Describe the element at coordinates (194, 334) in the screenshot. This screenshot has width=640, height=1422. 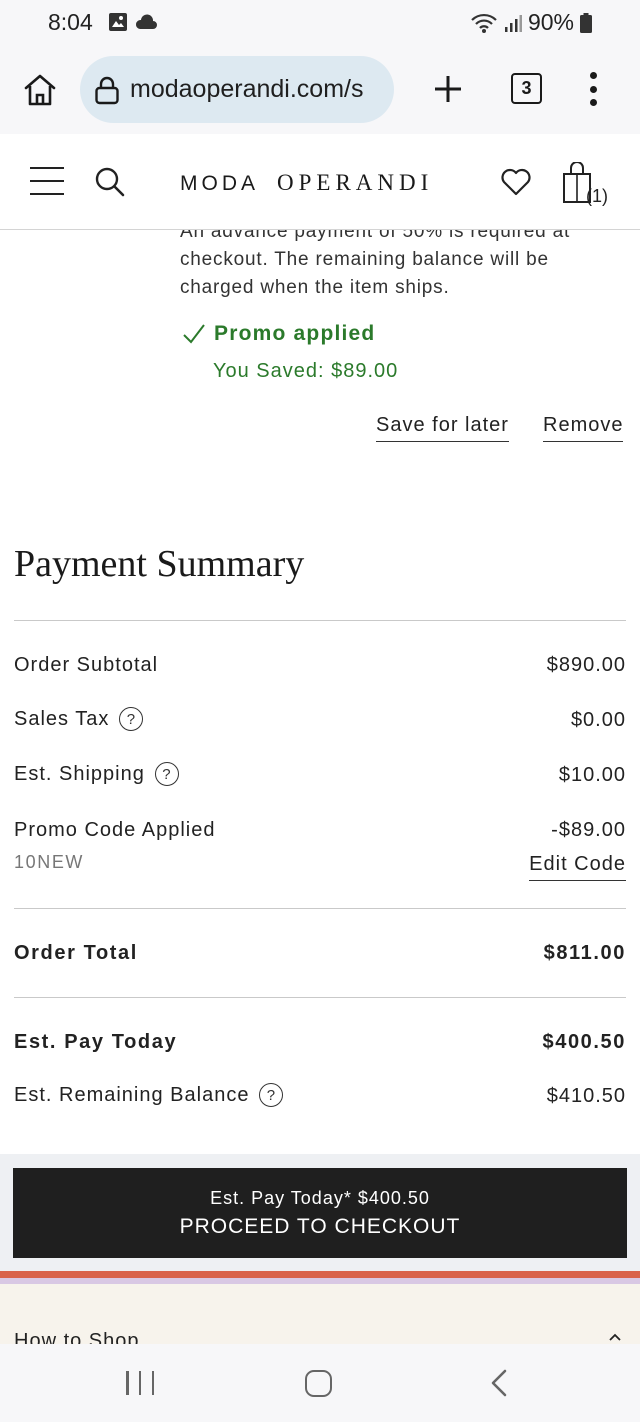
I see `checkmark-icon` at that location.